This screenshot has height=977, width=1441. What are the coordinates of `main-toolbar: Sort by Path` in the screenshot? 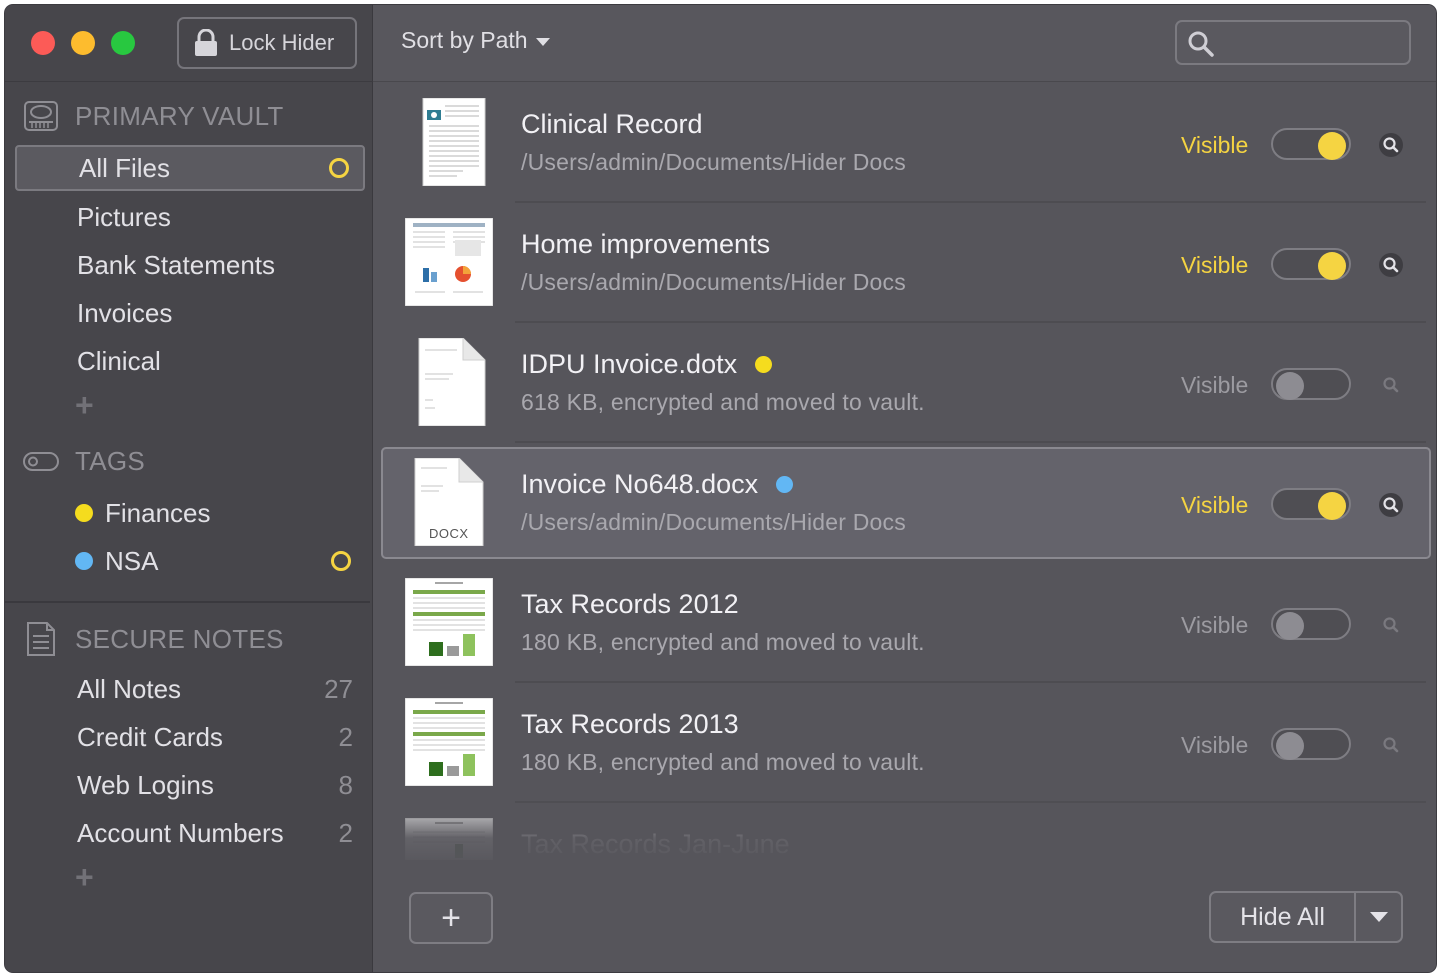 It's located at (904, 43).